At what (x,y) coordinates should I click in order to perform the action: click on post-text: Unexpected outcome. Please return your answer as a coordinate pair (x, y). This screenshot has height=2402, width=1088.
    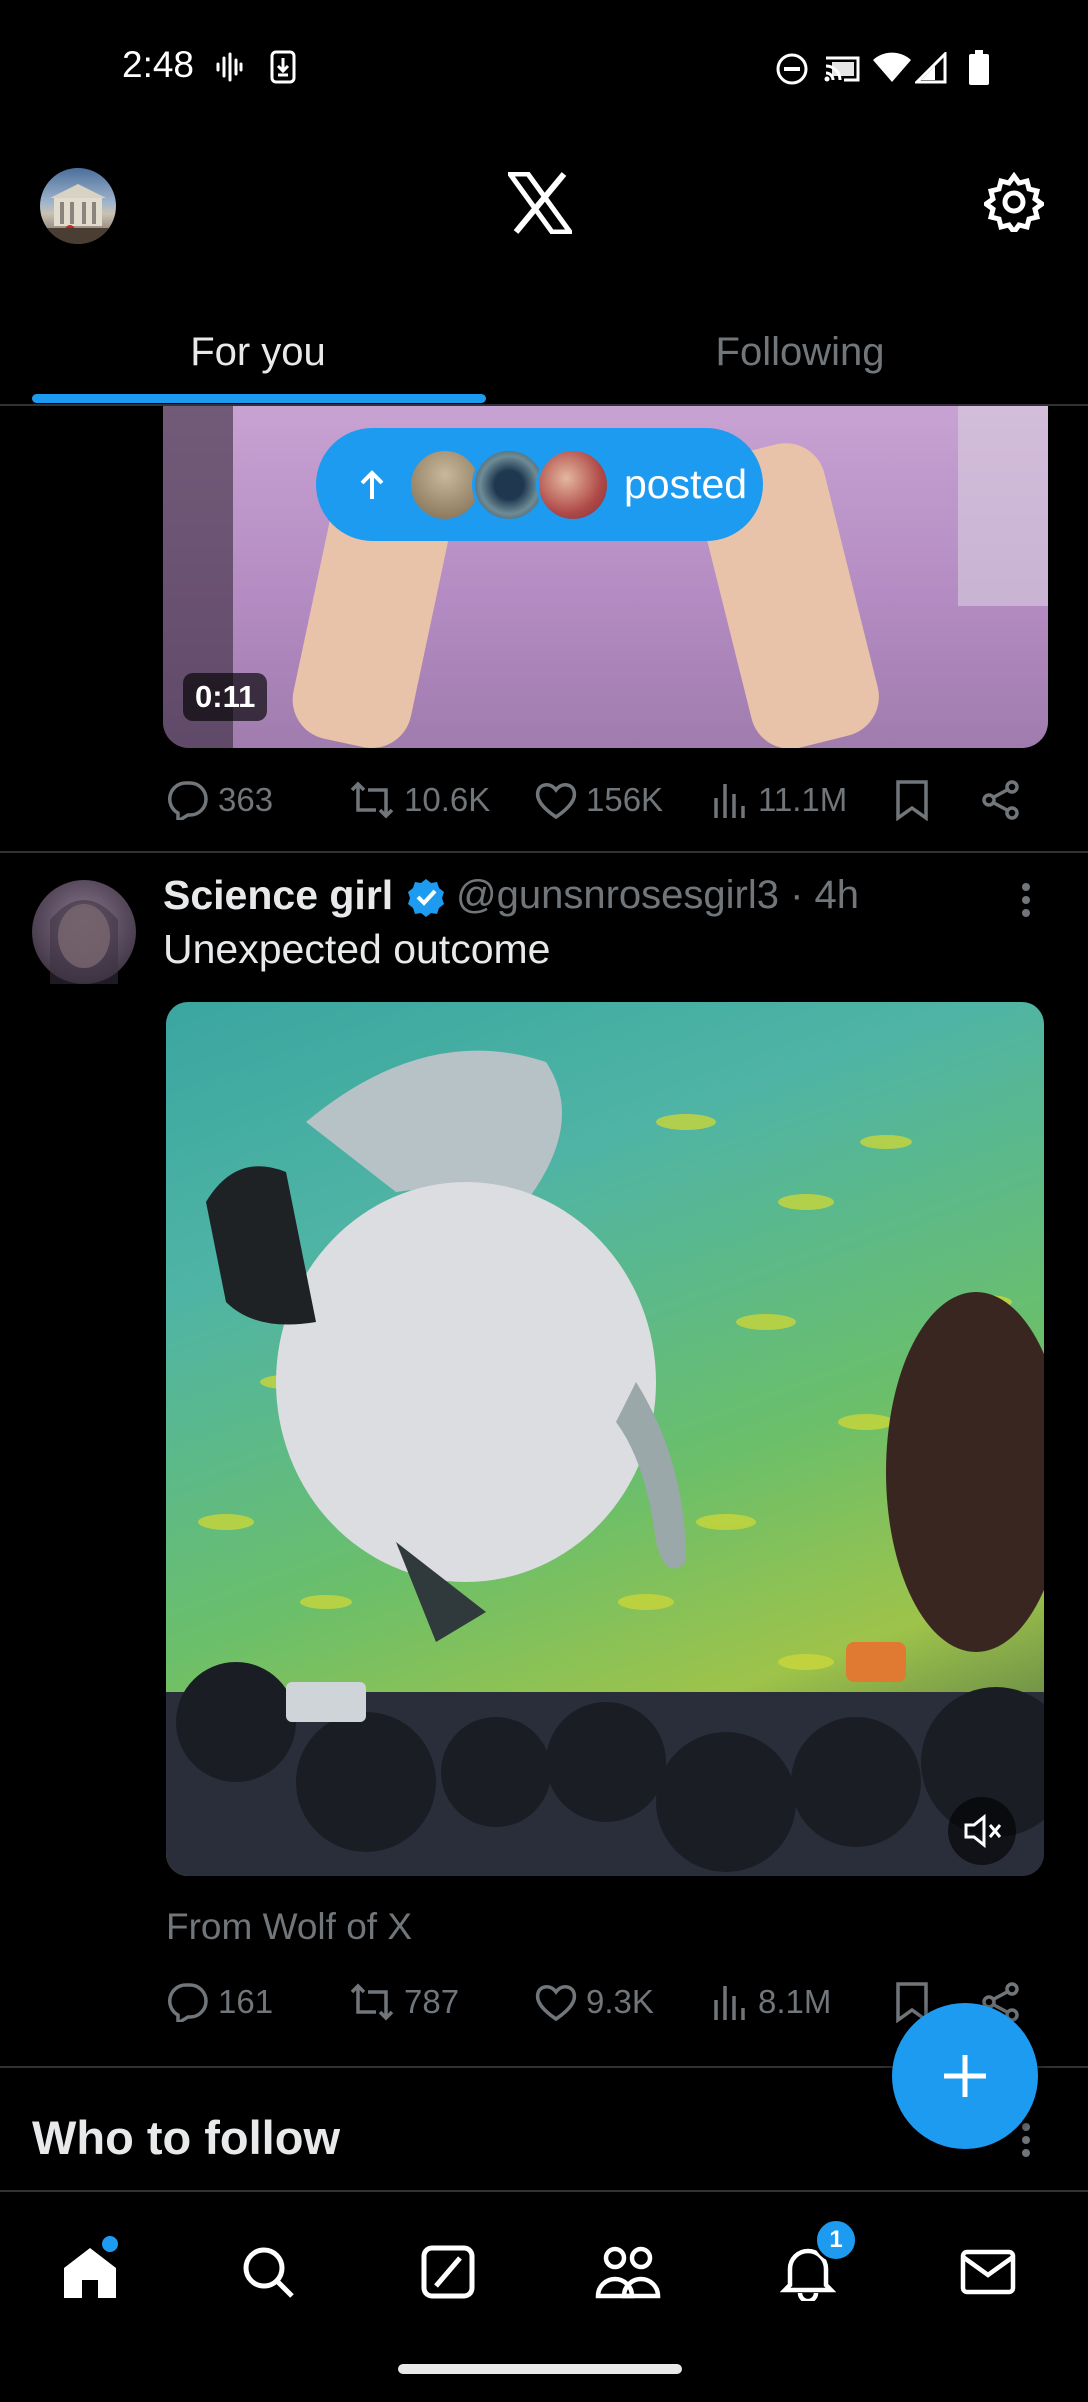
    Looking at the image, I should click on (357, 949).